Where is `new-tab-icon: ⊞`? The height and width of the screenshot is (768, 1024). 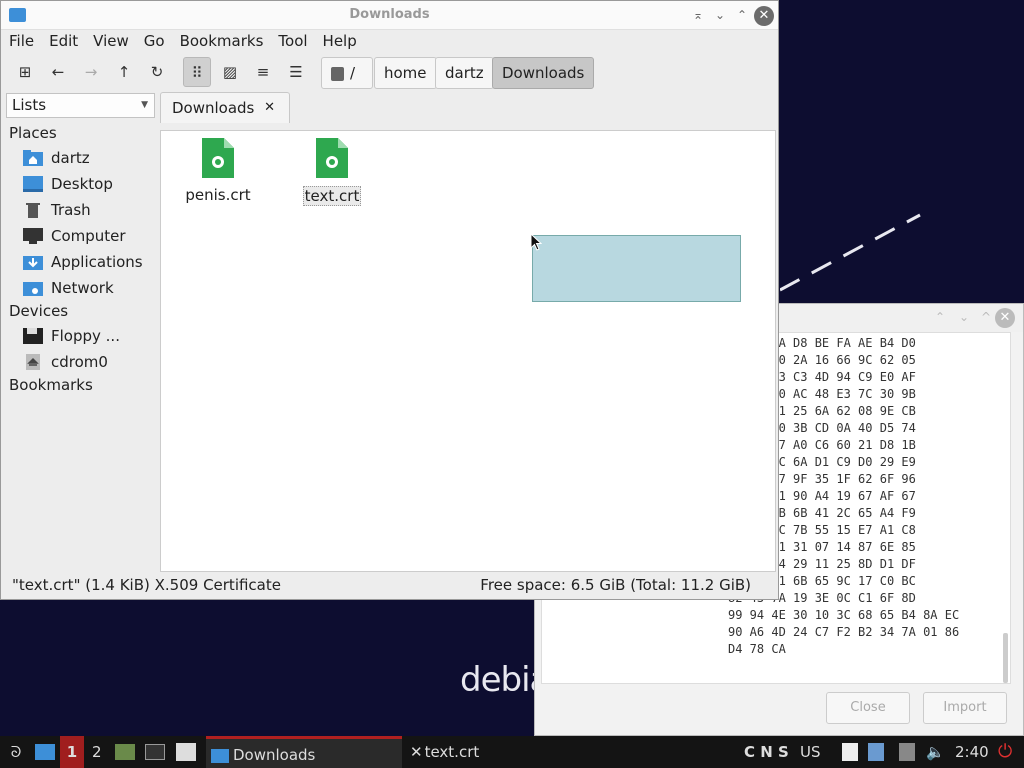
new-tab-icon: ⊞ is located at coordinates (25, 72).